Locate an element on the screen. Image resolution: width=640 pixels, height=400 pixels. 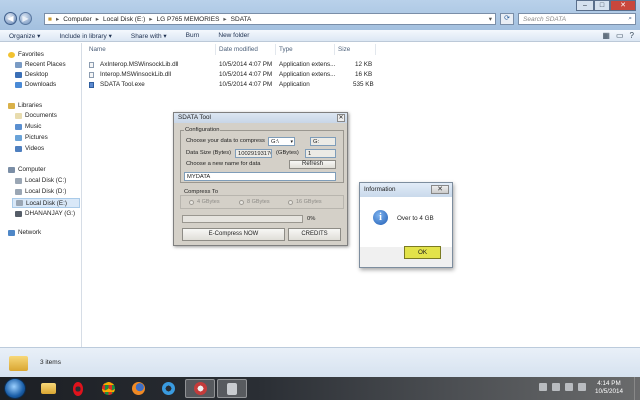
nav-recent-places: Recent Places is located at coordinates (40, 64).